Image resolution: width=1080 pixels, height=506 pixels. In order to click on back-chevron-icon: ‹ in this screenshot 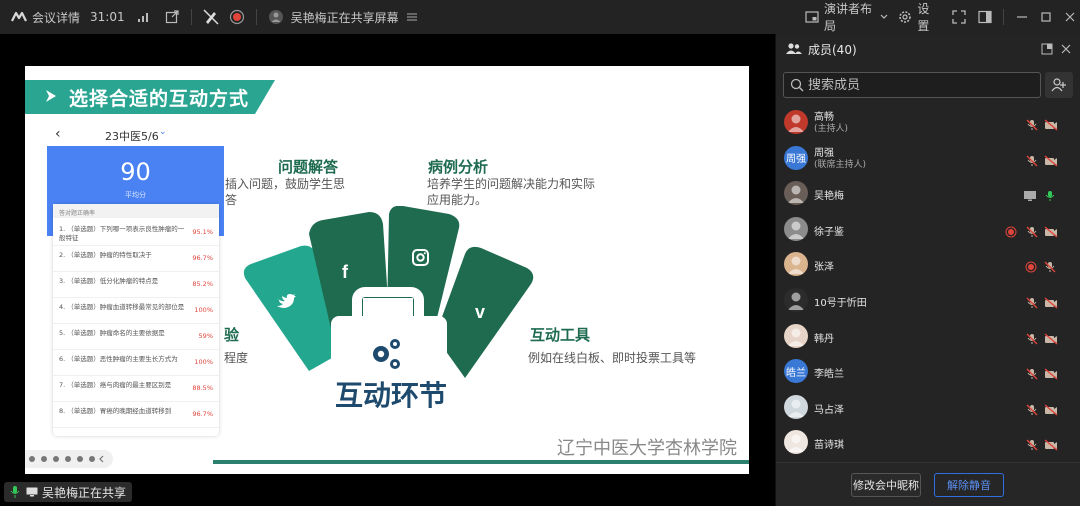, I will do `click(58, 134)`.